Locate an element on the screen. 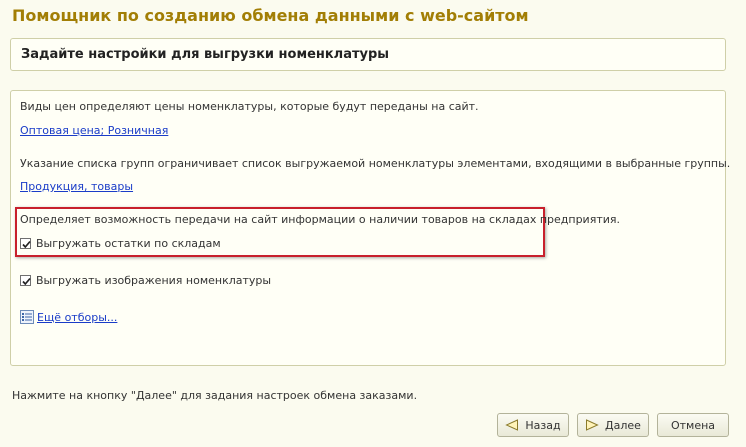 The image size is (746, 447). triangle-right-icon is located at coordinates (592, 425).